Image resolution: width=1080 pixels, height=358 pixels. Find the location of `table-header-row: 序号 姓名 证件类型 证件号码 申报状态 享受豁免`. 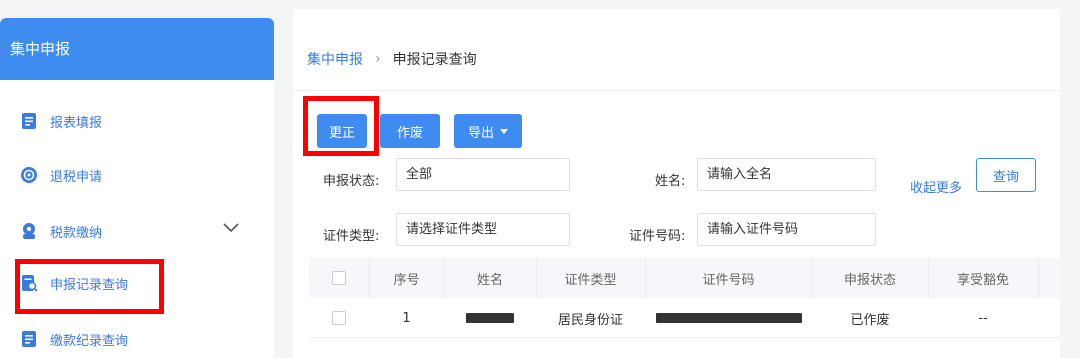

table-header-row: 序号 姓名 证件类型 证件号码 申报状态 享受豁免 is located at coordinates (684, 278).